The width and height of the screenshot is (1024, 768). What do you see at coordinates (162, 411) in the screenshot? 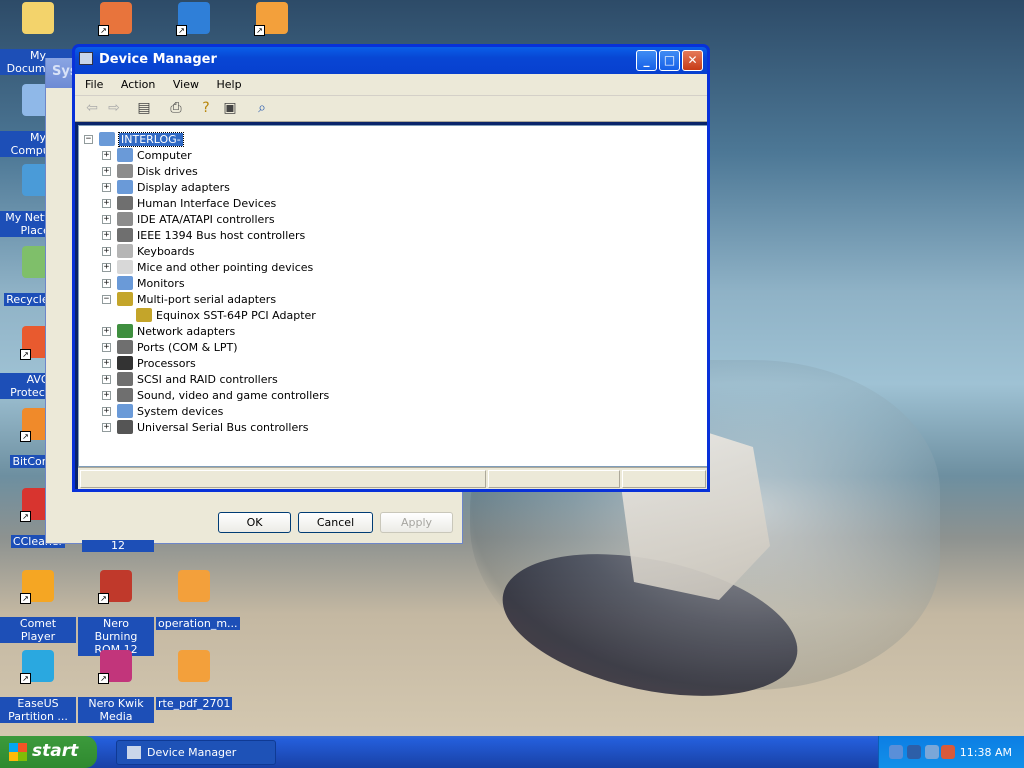
I see `tree-node: + System devices` at bounding box center [162, 411].